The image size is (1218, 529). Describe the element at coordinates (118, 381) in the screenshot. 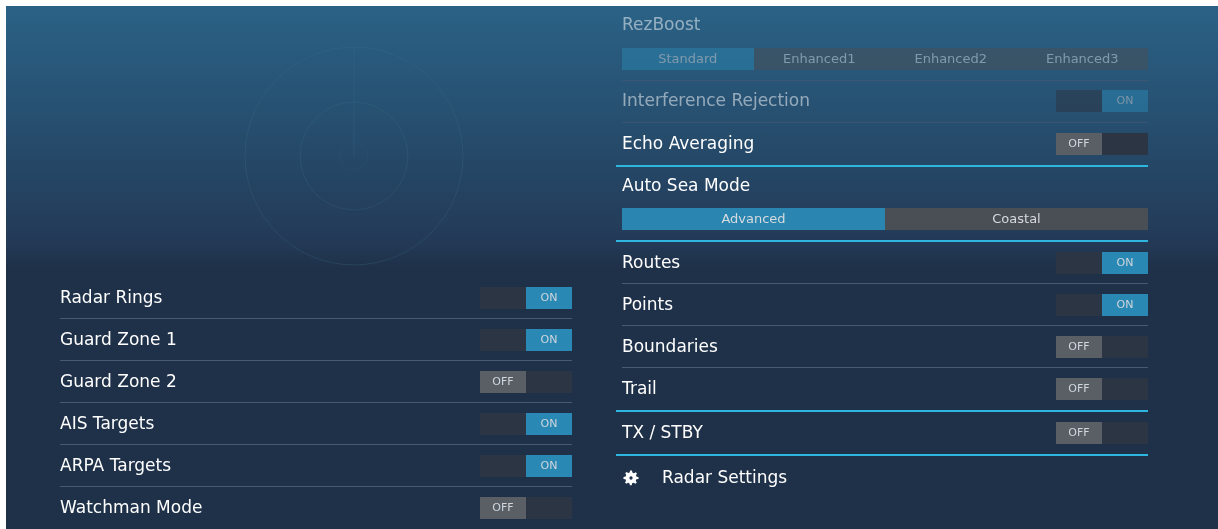

I see `setting-label: Guard Zone 2` at that location.